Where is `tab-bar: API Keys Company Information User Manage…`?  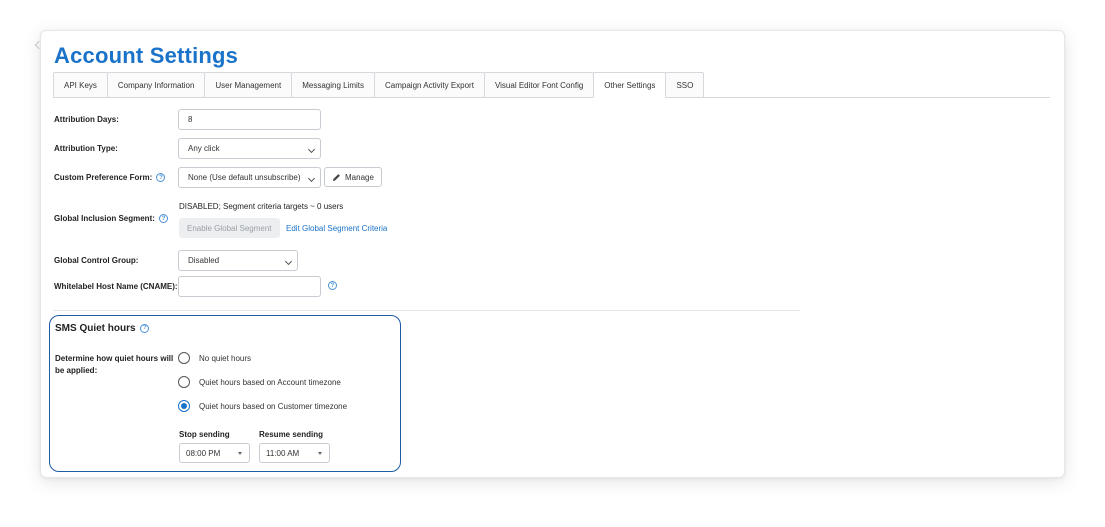
tab-bar: API Keys Company Information User Manage… is located at coordinates (551, 85).